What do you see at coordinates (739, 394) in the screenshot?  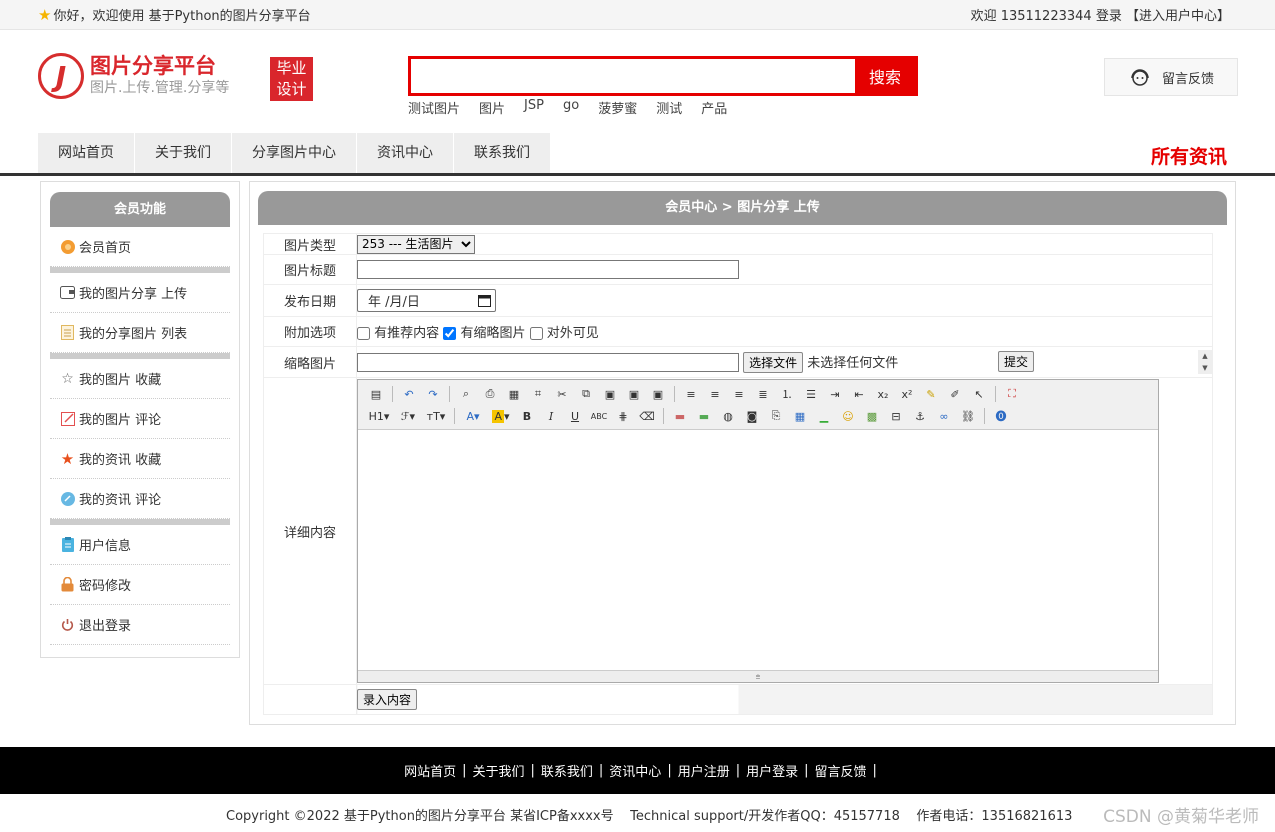 I see `align-right-icon: ≡` at bounding box center [739, 394].